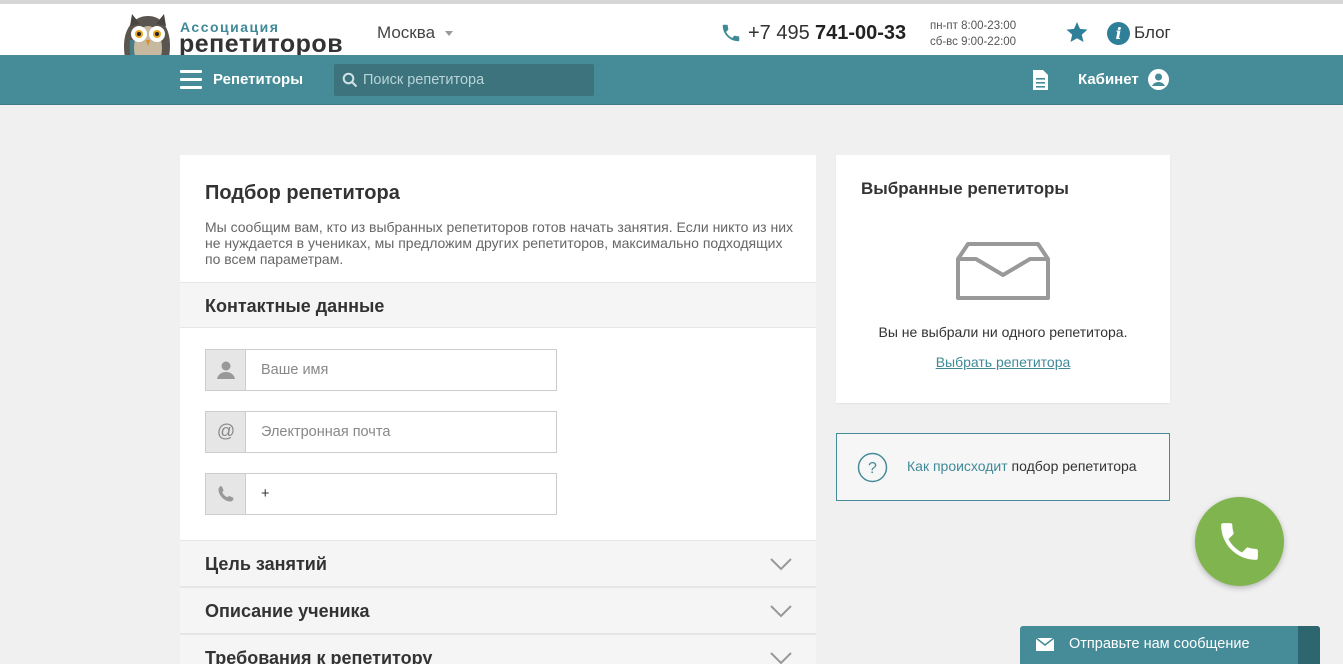 Image resolution: width=1343 pixels, height=664 pixels. What do you see at coordinates (319, 656) in the screenshot?
I see `requirements-section-title: Требования к репетитору` at bounding box center [319, 656].